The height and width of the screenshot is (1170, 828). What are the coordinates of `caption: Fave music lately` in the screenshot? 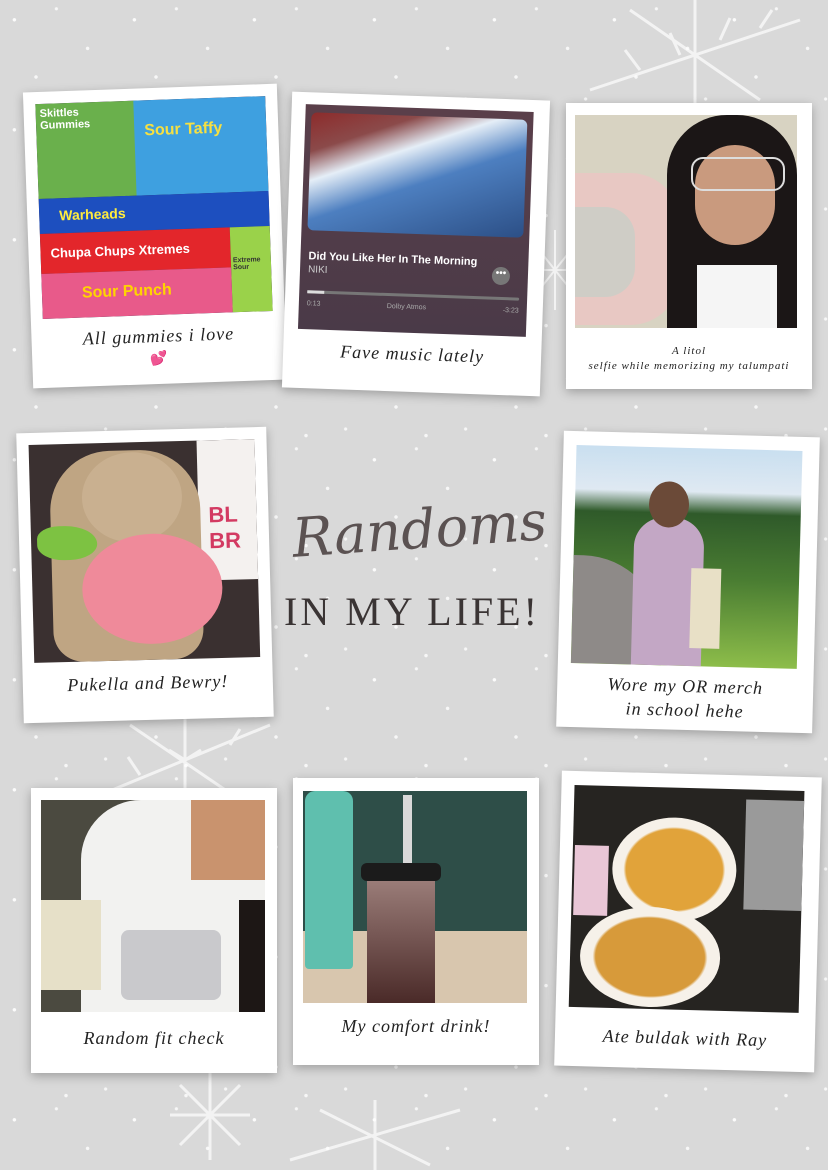 It's located at (412, 354).